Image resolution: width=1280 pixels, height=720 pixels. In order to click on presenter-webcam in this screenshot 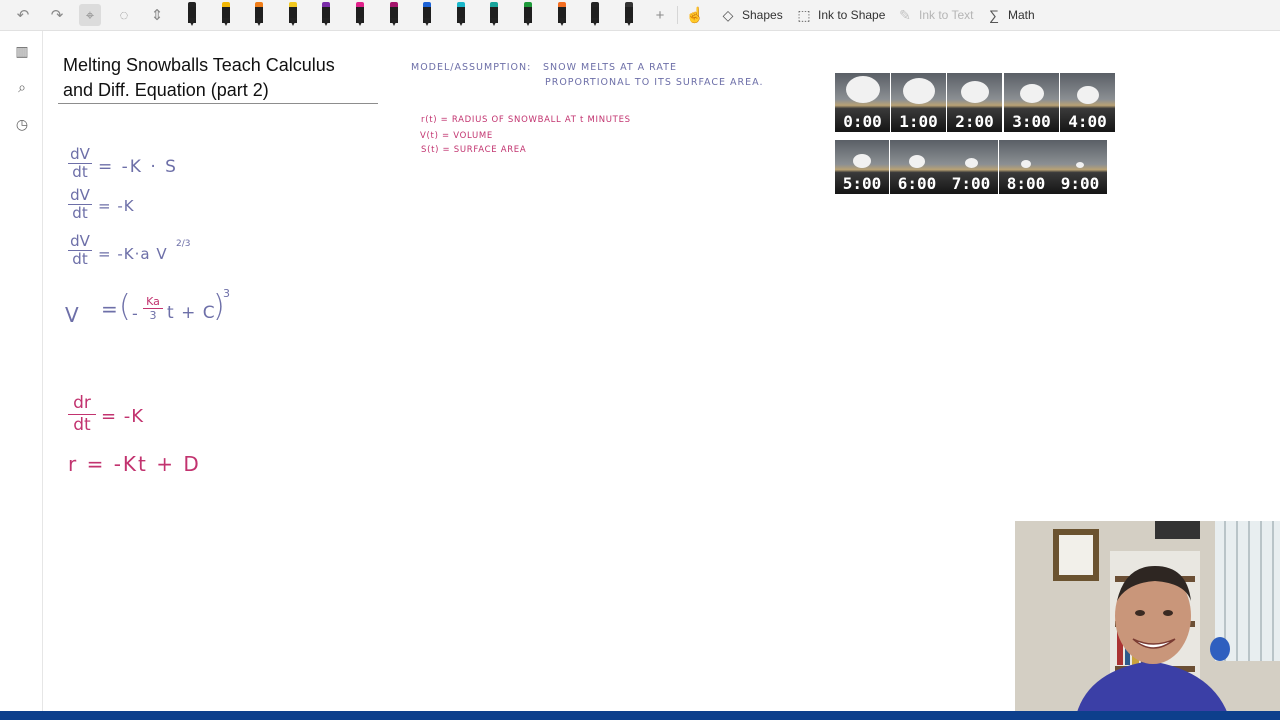, I will do `click(1147, 620)`.